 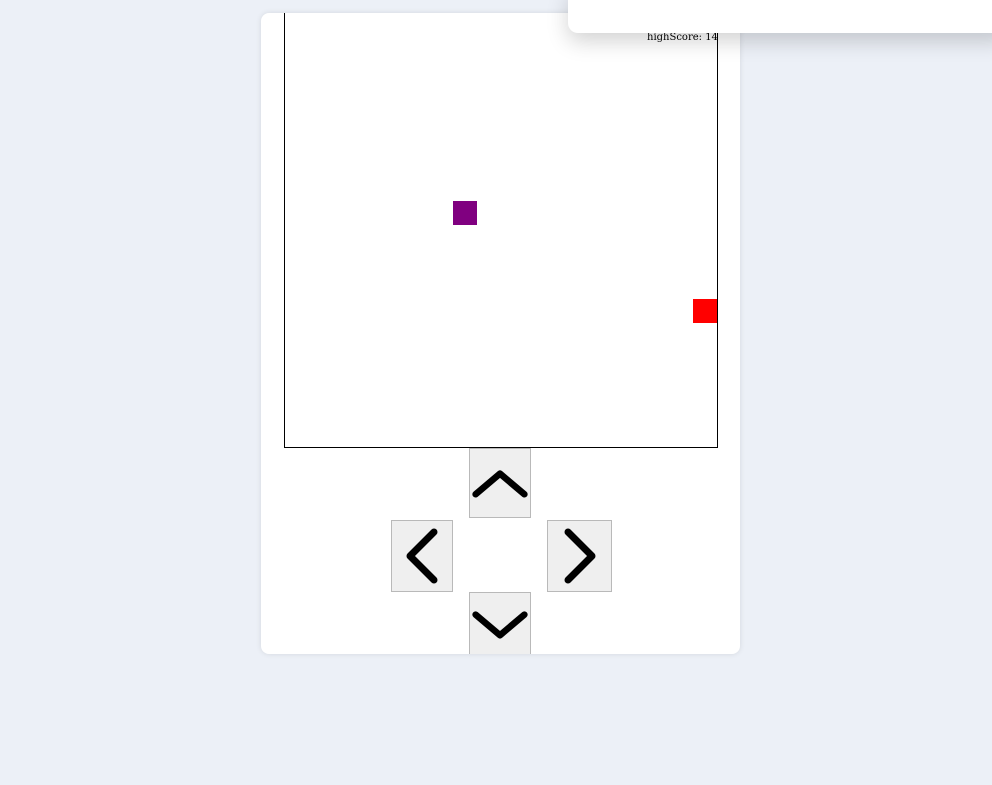 I want to click on up-button, so click(x=500, y=483).